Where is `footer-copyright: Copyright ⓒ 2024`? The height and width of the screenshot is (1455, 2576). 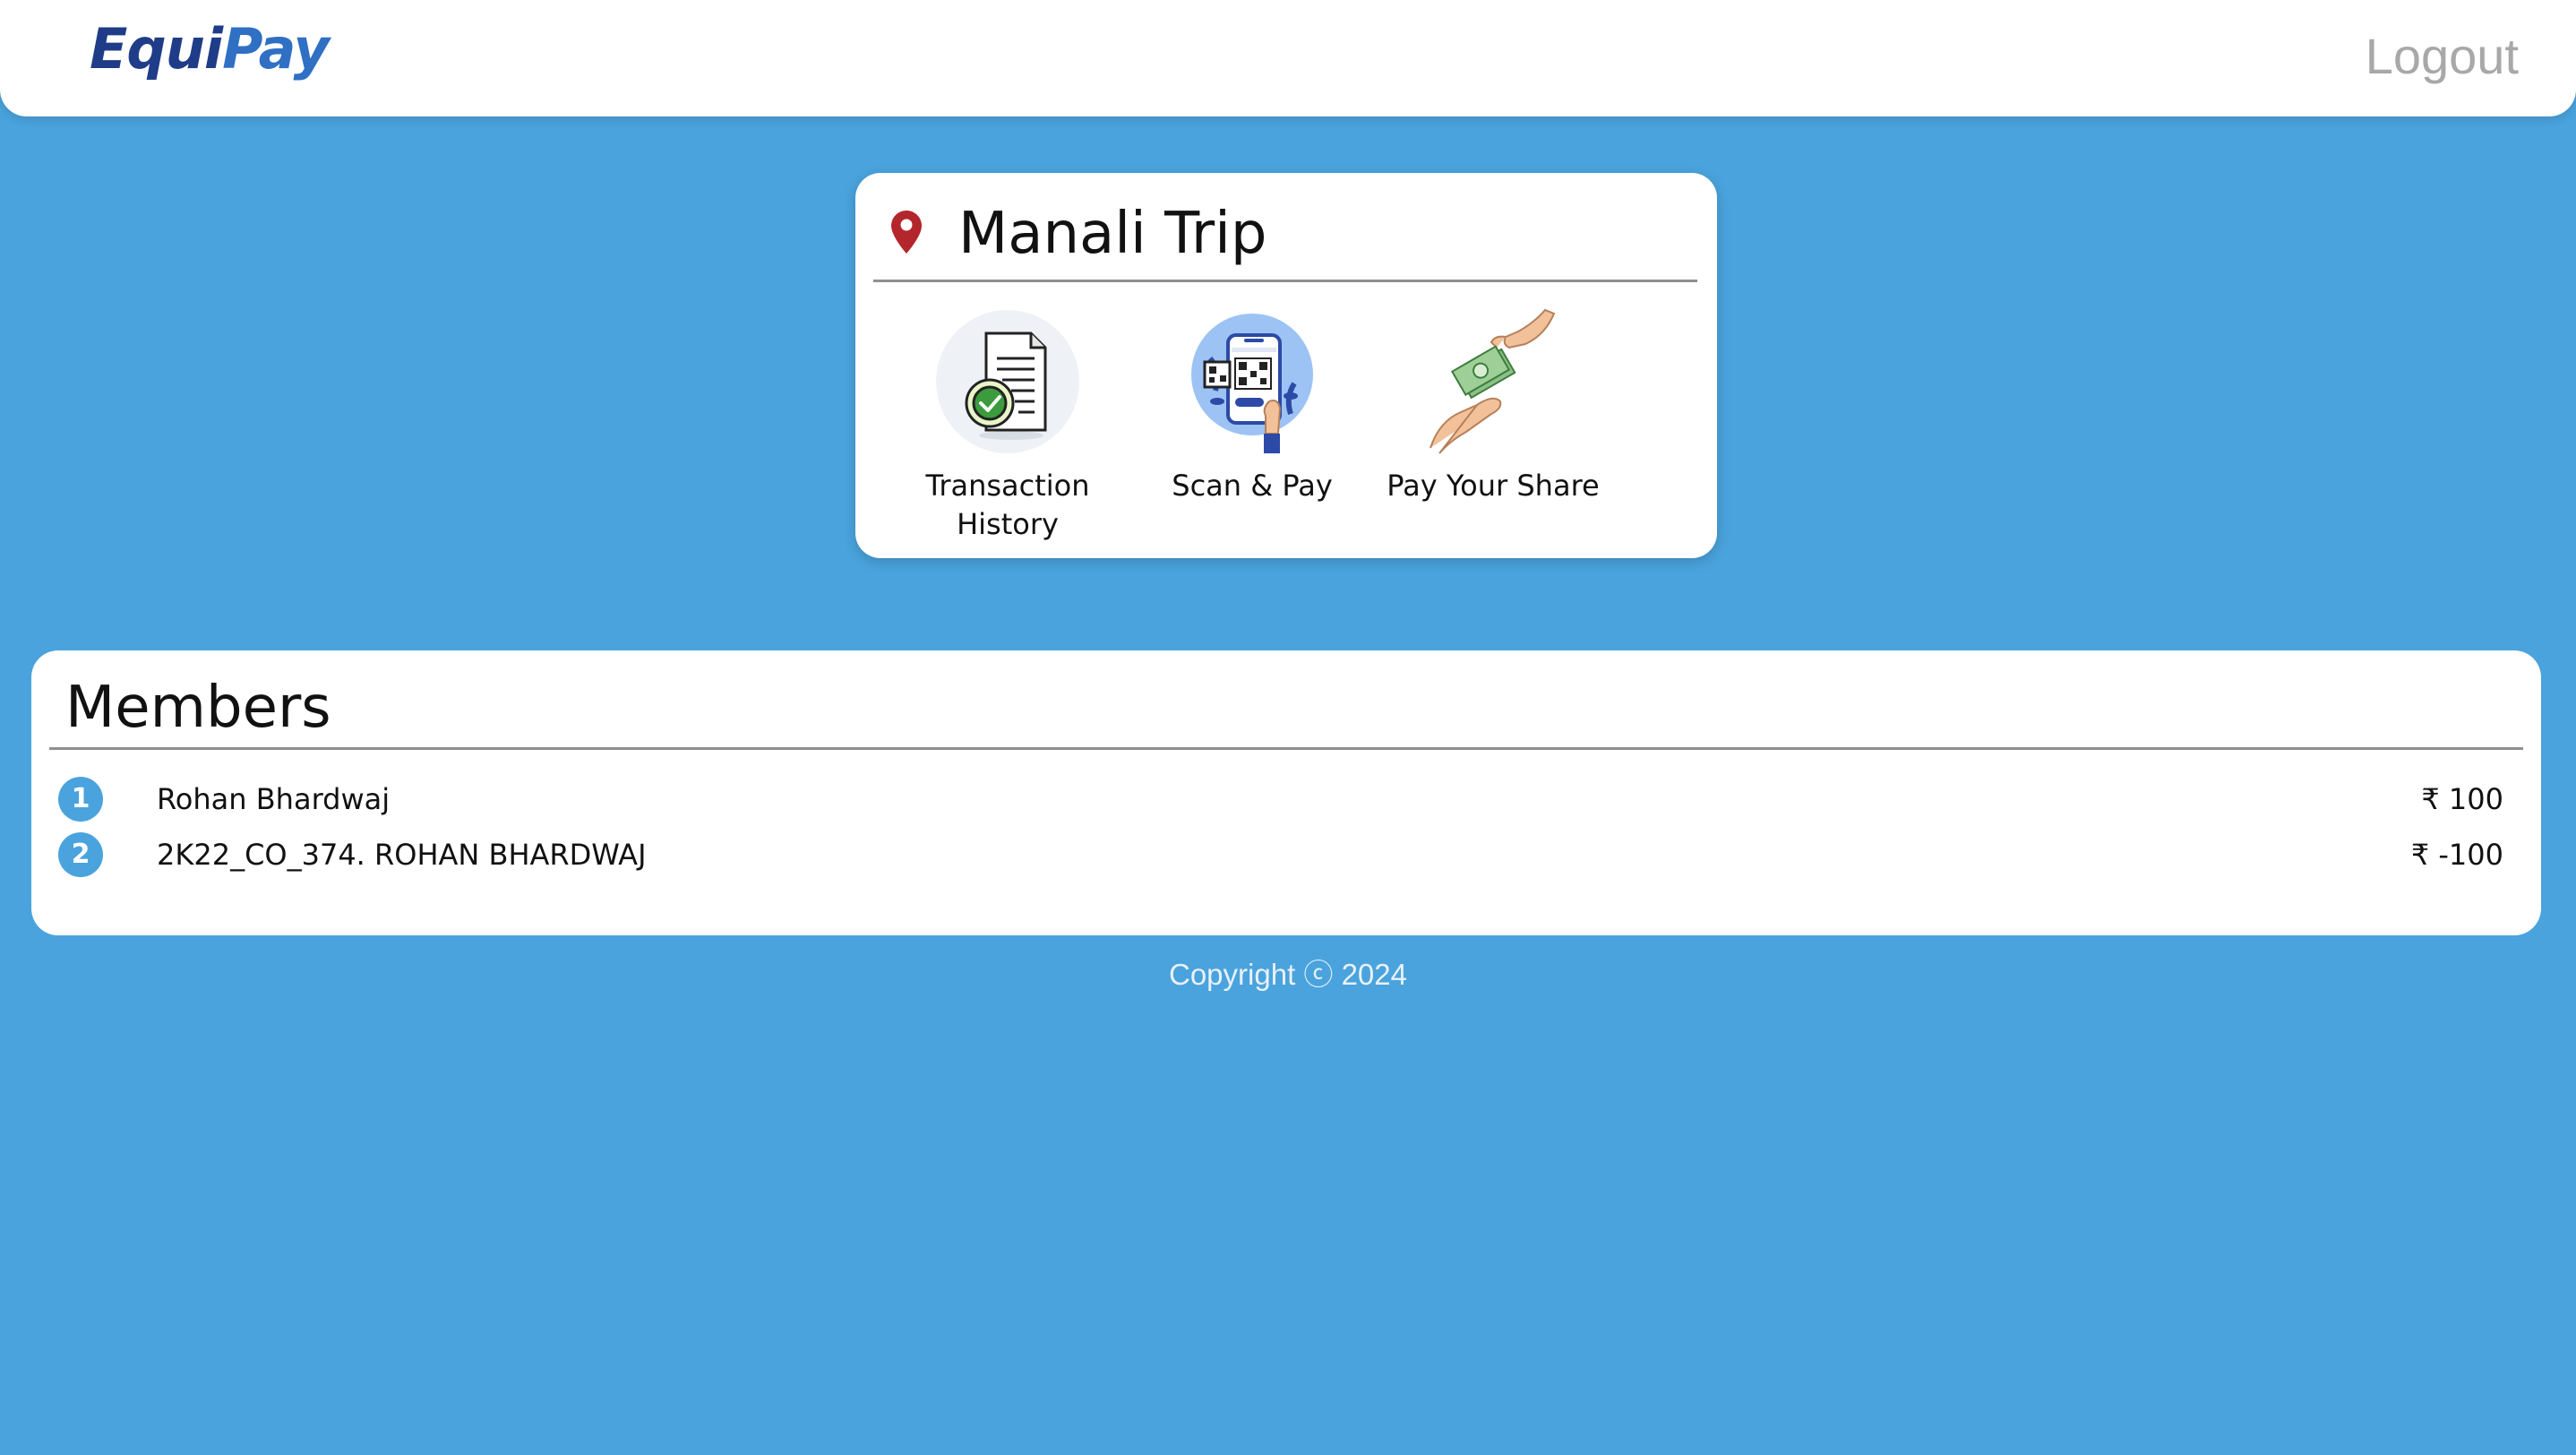 footer-copyright: Copyright ⓒ 2024 is located at coordinates (1288, 974).